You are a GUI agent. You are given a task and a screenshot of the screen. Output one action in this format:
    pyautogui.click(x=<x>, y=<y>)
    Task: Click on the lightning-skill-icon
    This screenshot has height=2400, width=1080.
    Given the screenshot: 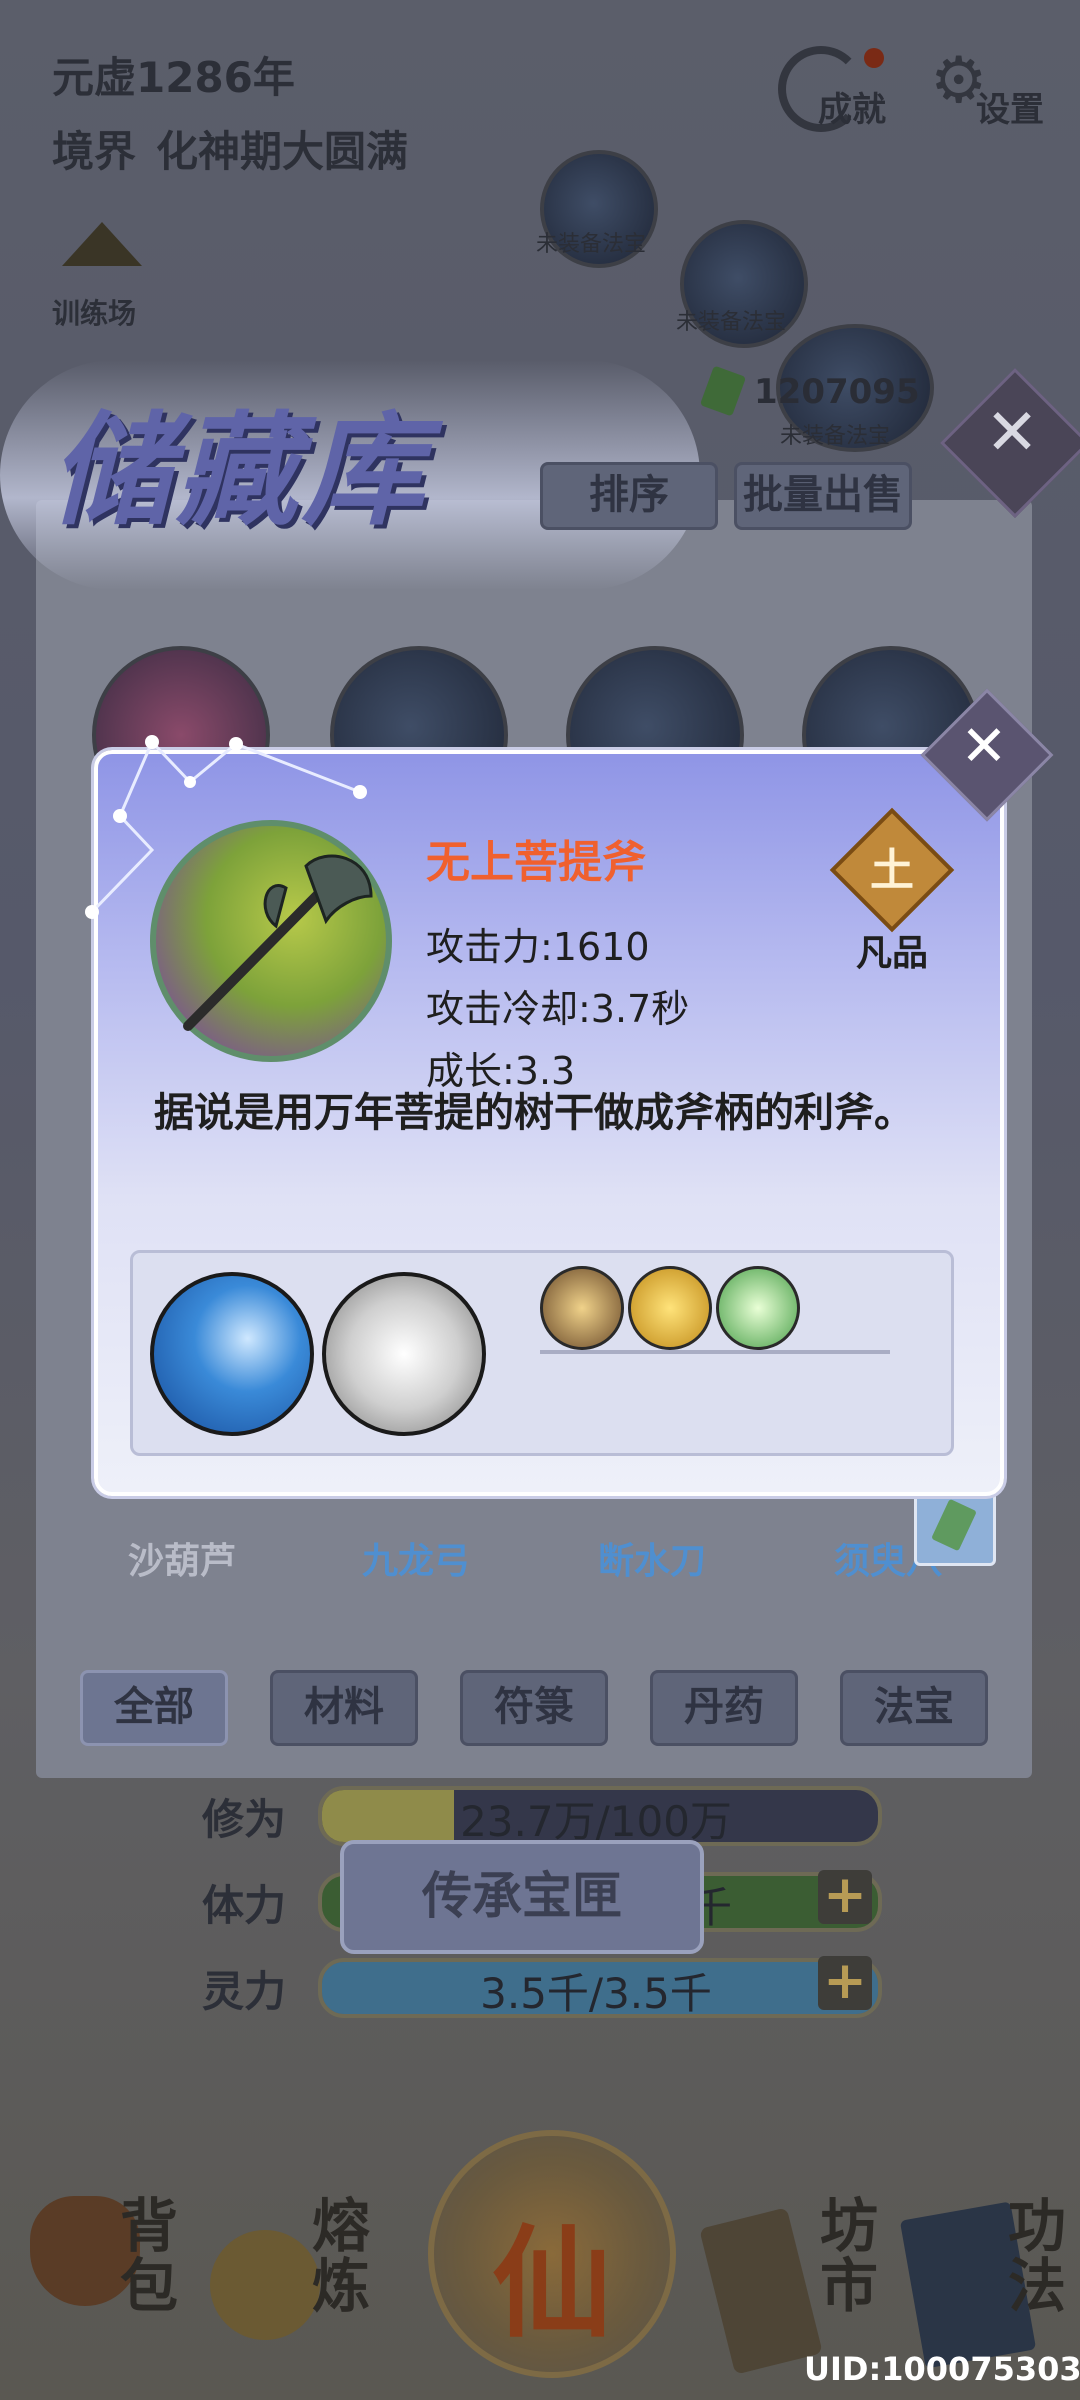 What is the action you would take?
    pyautogui.click(x=232, y=1354)
    